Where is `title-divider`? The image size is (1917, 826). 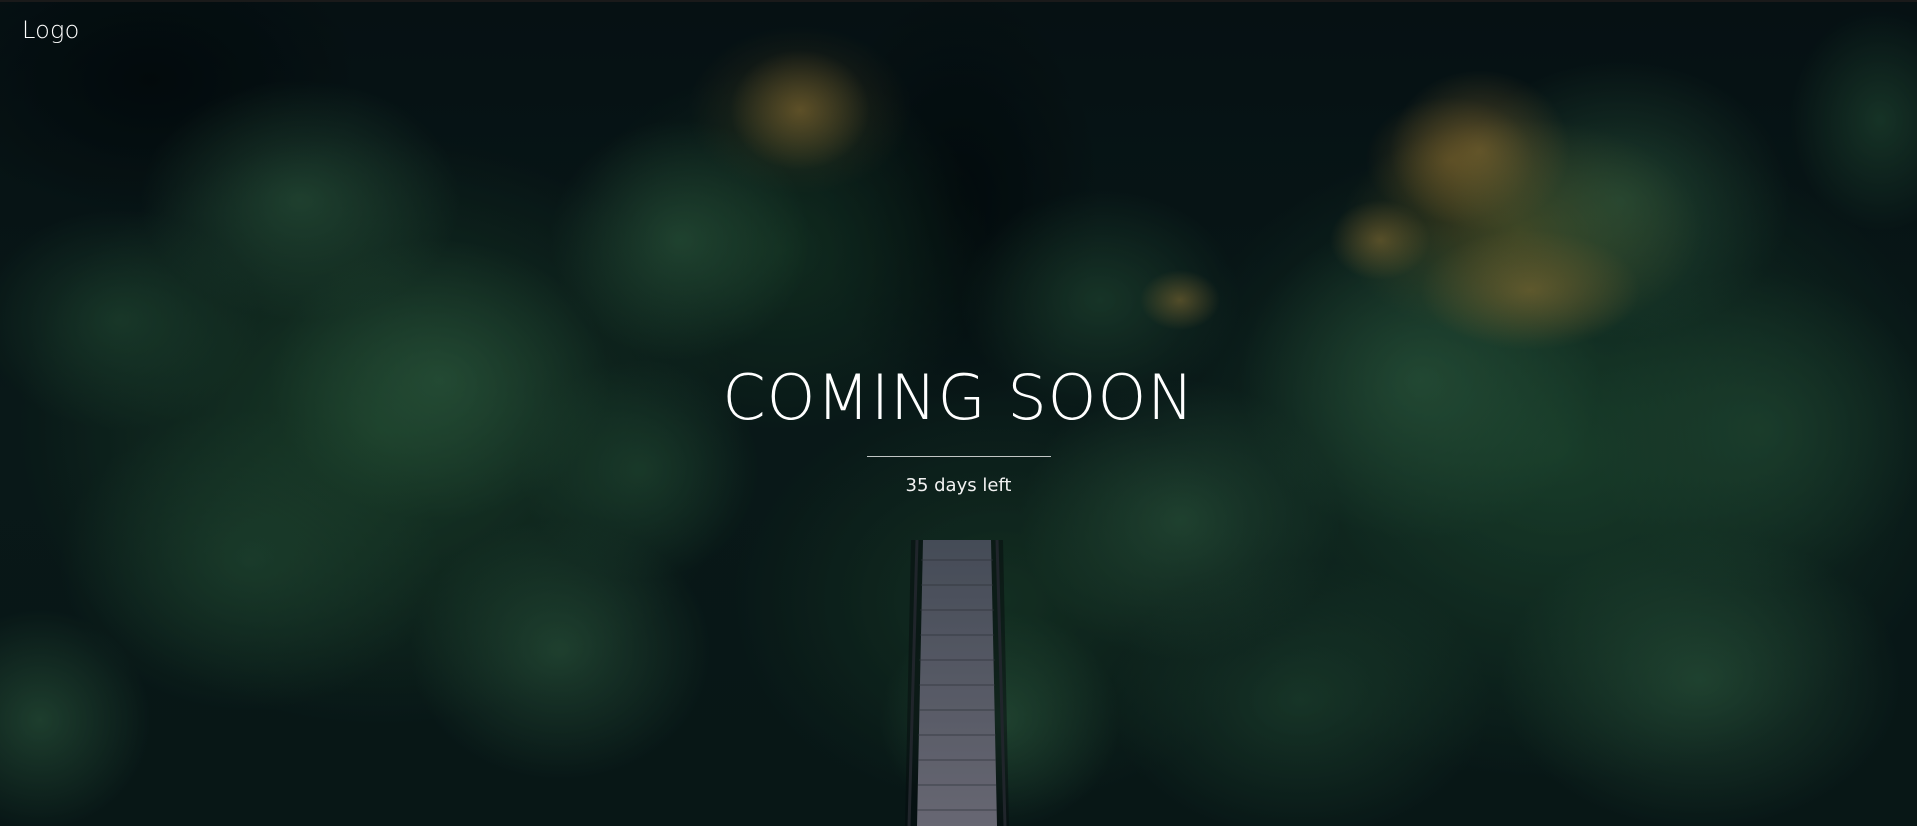 title-divider is located at coordinates (958, 456).